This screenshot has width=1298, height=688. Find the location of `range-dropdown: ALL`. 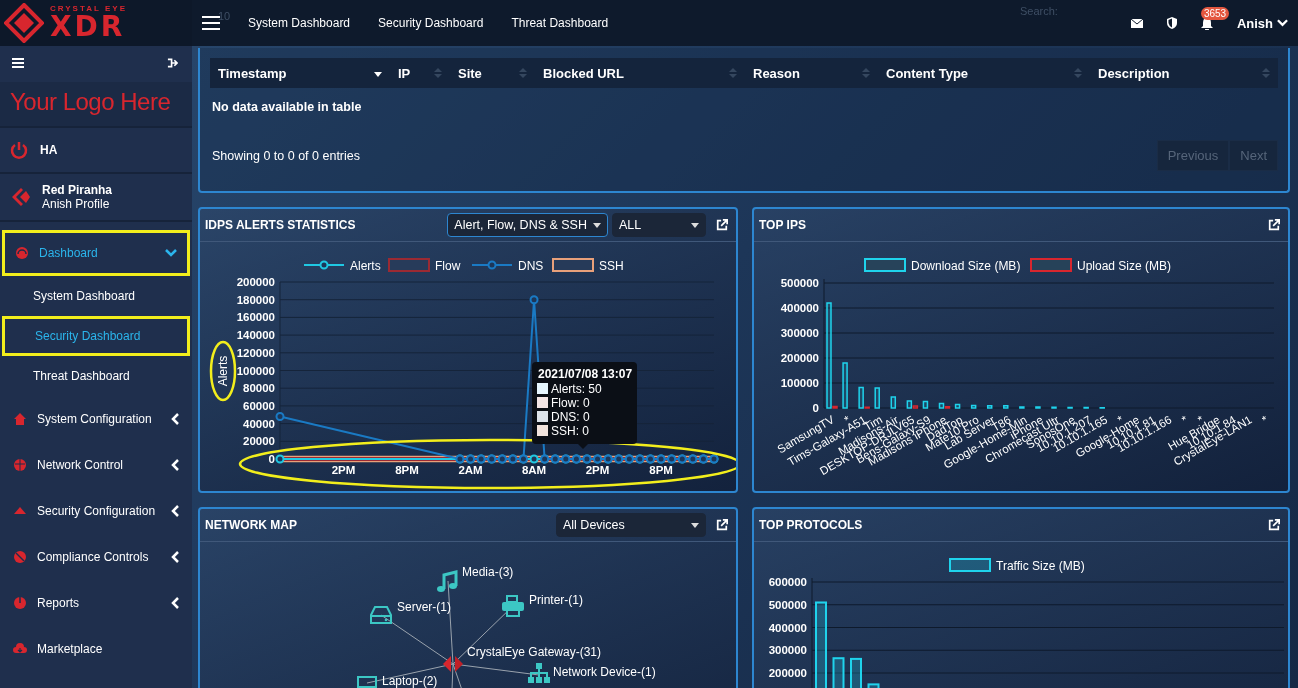

range-dropdown: ALL is located at coordinates (659, 225).